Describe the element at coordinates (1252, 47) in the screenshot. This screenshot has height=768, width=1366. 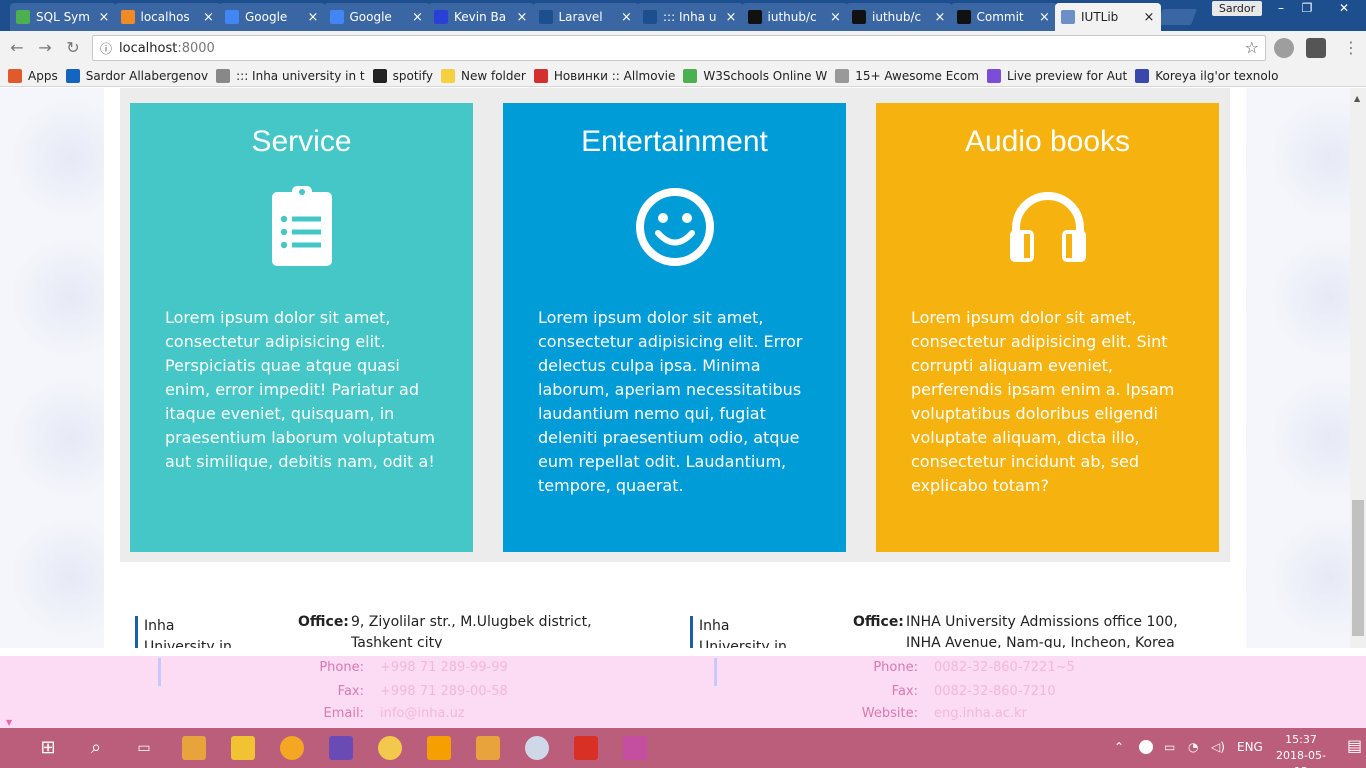
I see `bookmark-star-icon: ☆` at that location.